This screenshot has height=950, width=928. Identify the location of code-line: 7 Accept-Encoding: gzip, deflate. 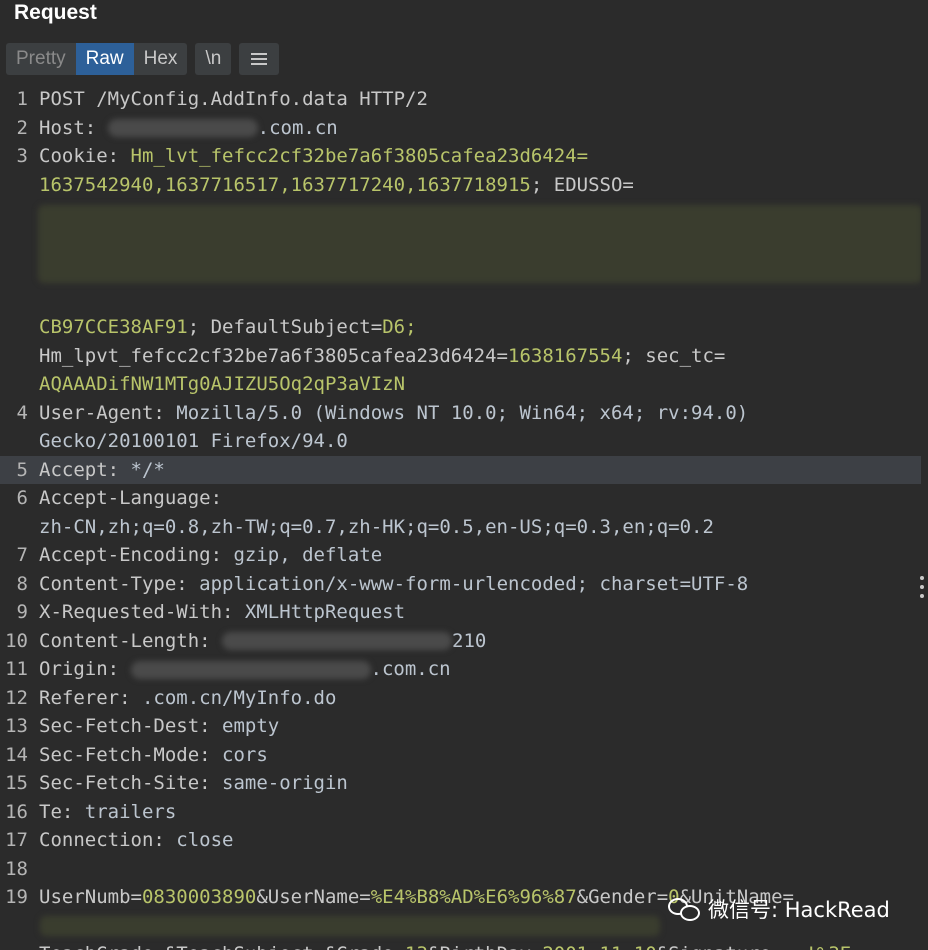
(460, 555).